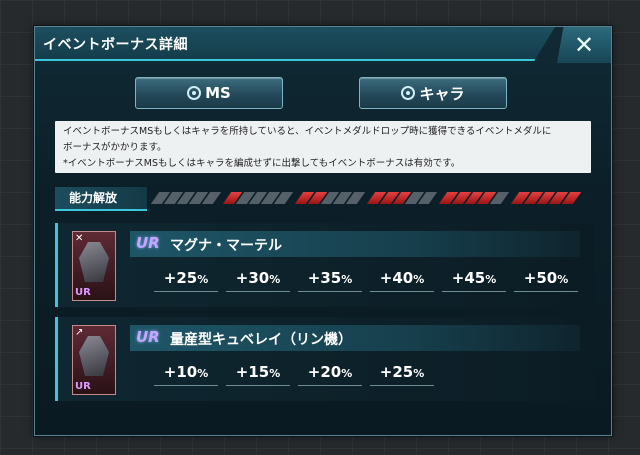  I want to click on unit-thumbnail: ✕ UR, so click(94, 266).